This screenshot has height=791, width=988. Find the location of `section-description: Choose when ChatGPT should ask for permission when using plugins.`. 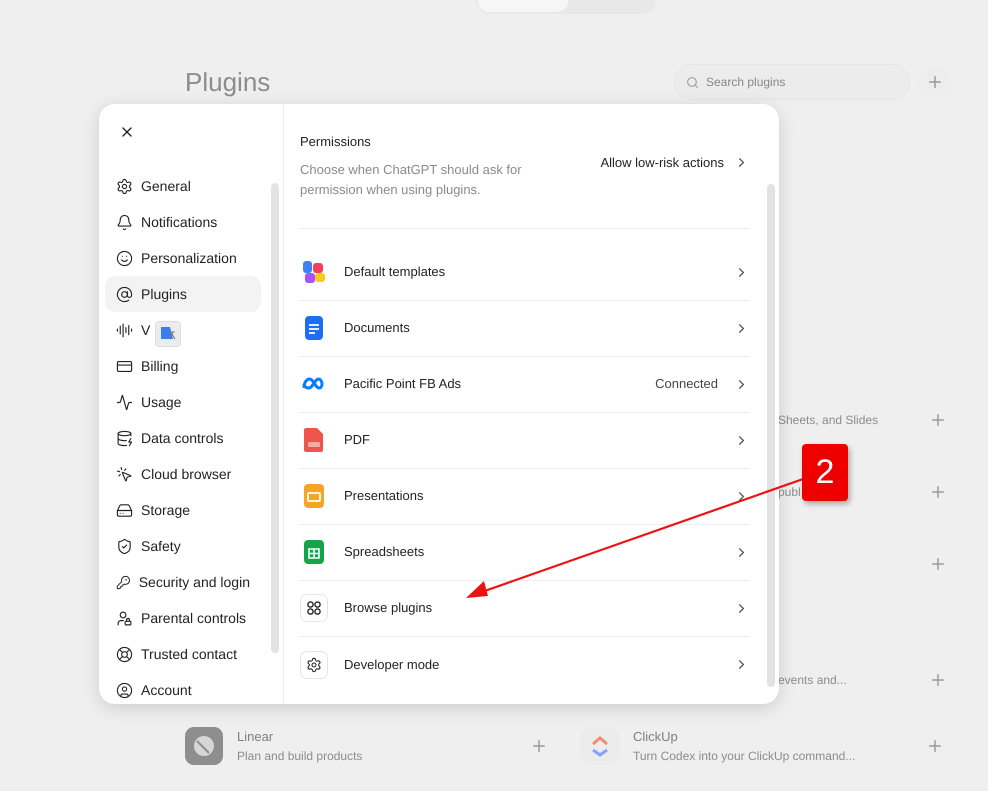

section-description: Choose when ChatGPT should ask for permission when using plugins. is located at coordinates (411, 179).